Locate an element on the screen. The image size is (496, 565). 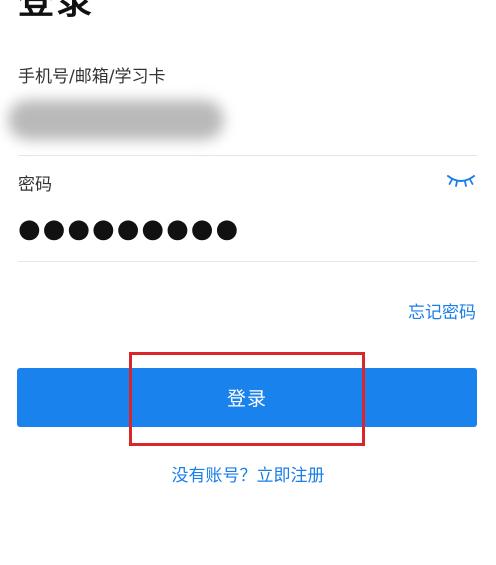
eye-closed-icon is located at coordinates (461, 180).